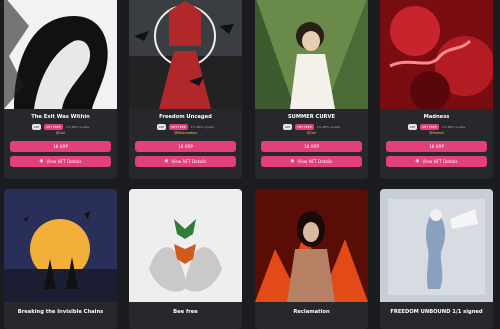  Describe the element at coordinates (185, 312) in the screenshot. I see `nft-title: Bee free` at that location.